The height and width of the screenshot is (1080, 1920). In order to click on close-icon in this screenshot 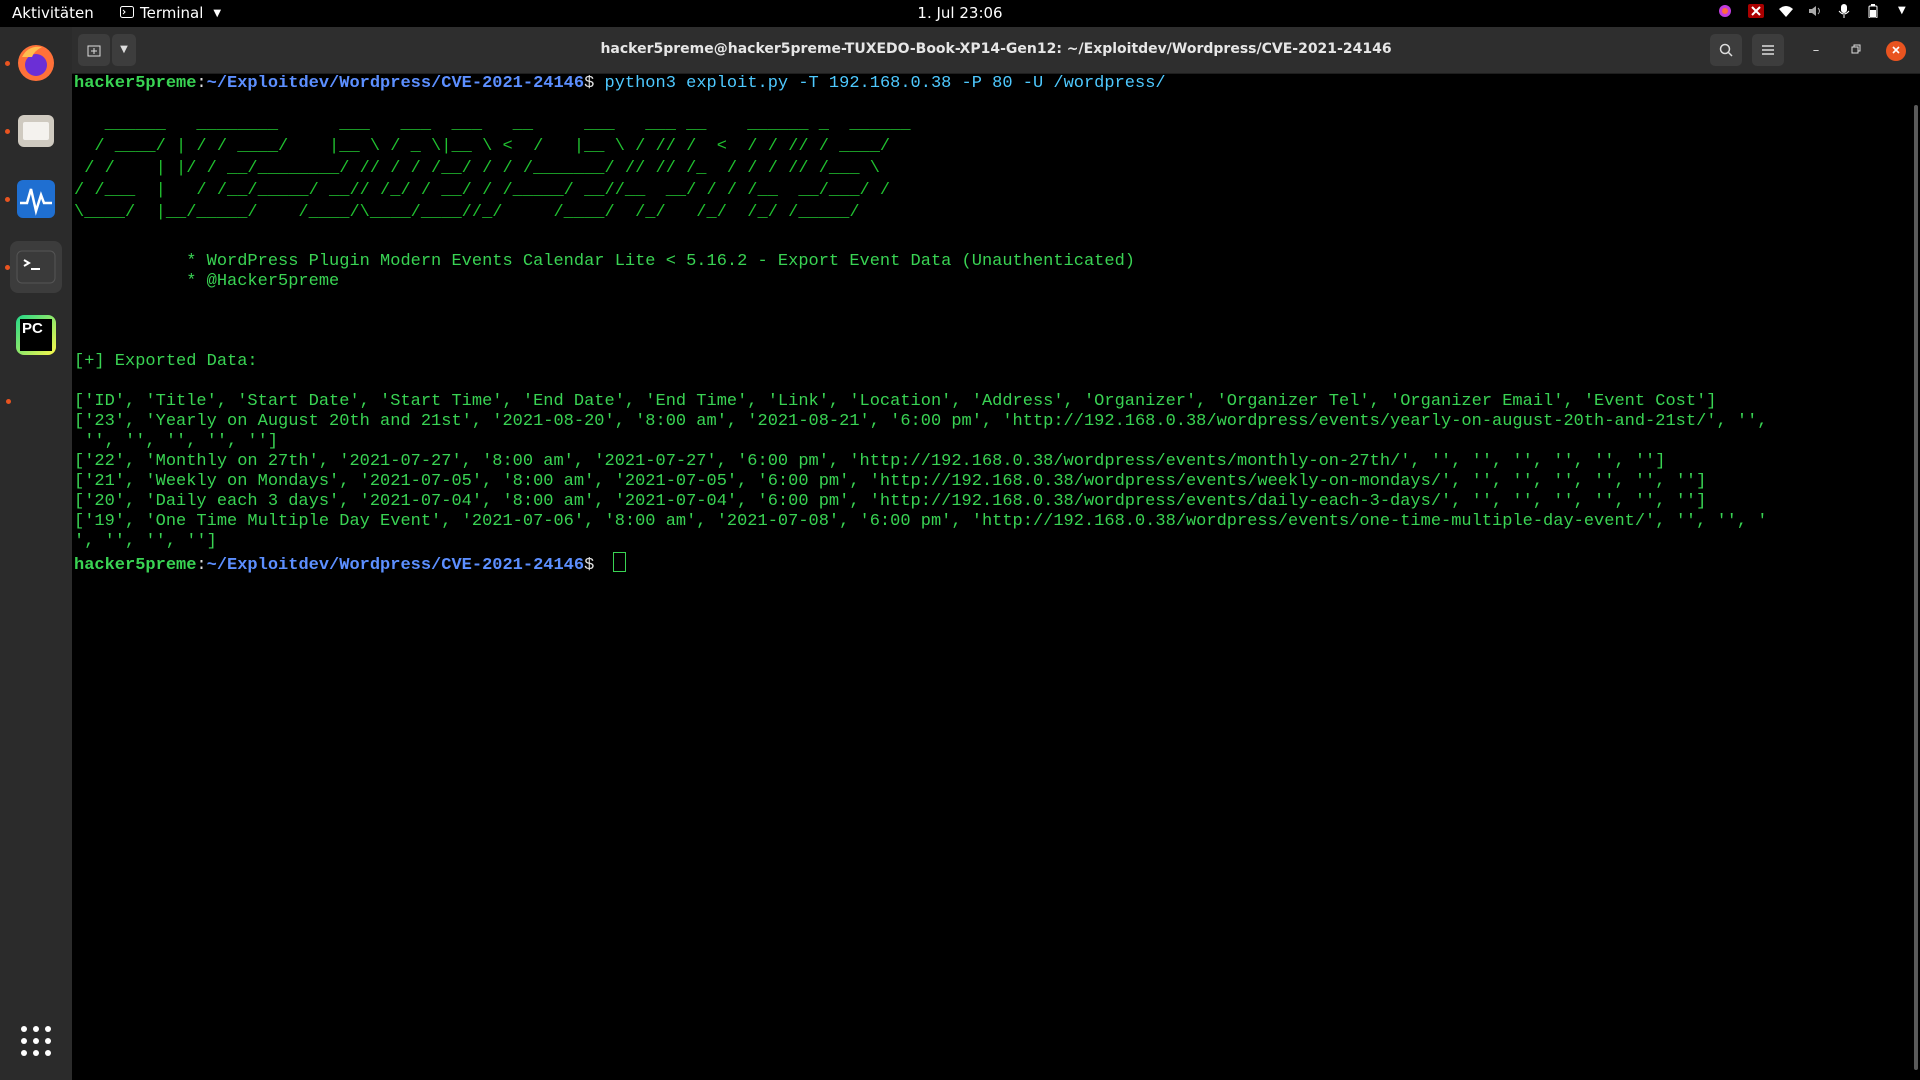, I will do `click(1896, 50)`.